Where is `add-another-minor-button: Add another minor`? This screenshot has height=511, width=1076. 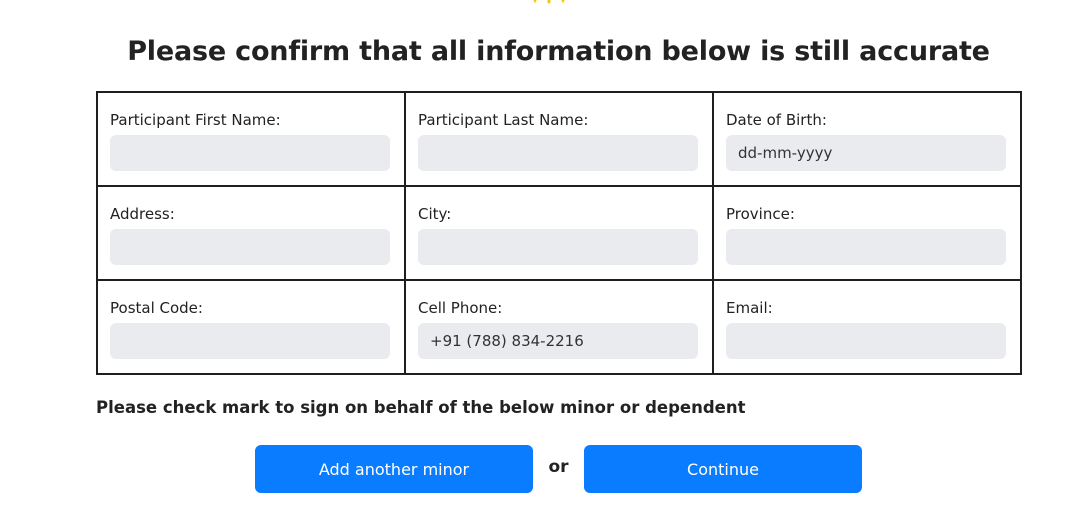
add-another-minor-button: Add another minor is located at coordinates (394, 469).